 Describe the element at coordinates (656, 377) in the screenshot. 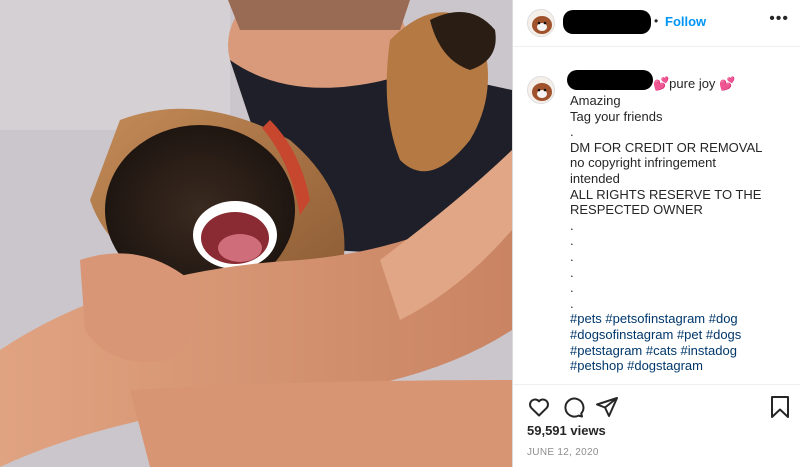

I see `caption-fade` at that location.